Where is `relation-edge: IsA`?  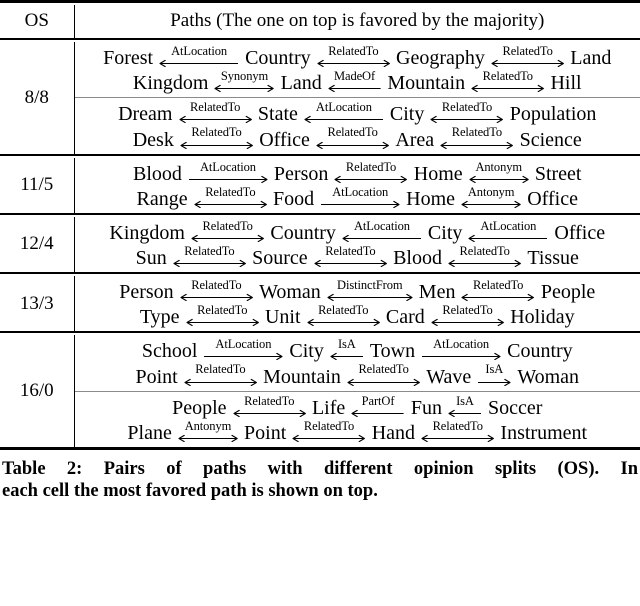
relation-edge: IsA is located at coordinates (494, 374).